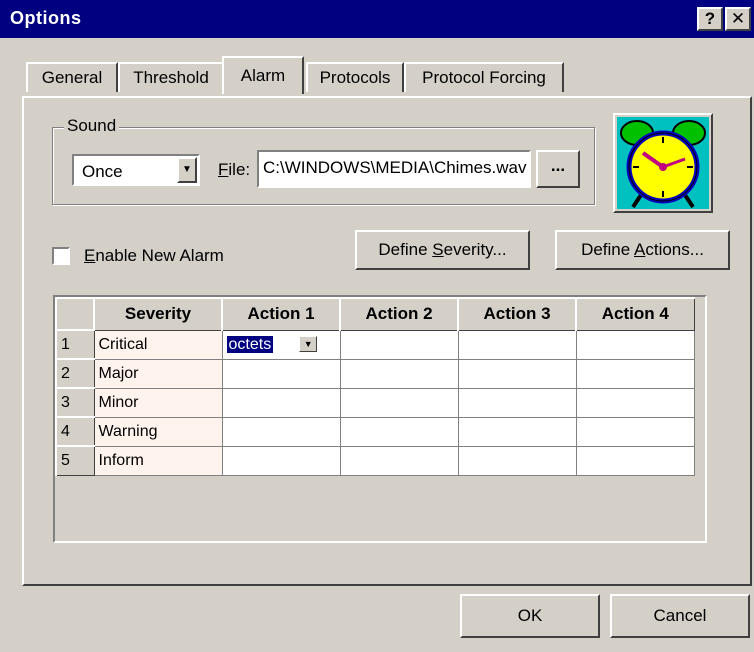  Describe the element at coordinates (438, 249) in the screenshot. I see `define-severity-accel: S` at that location.